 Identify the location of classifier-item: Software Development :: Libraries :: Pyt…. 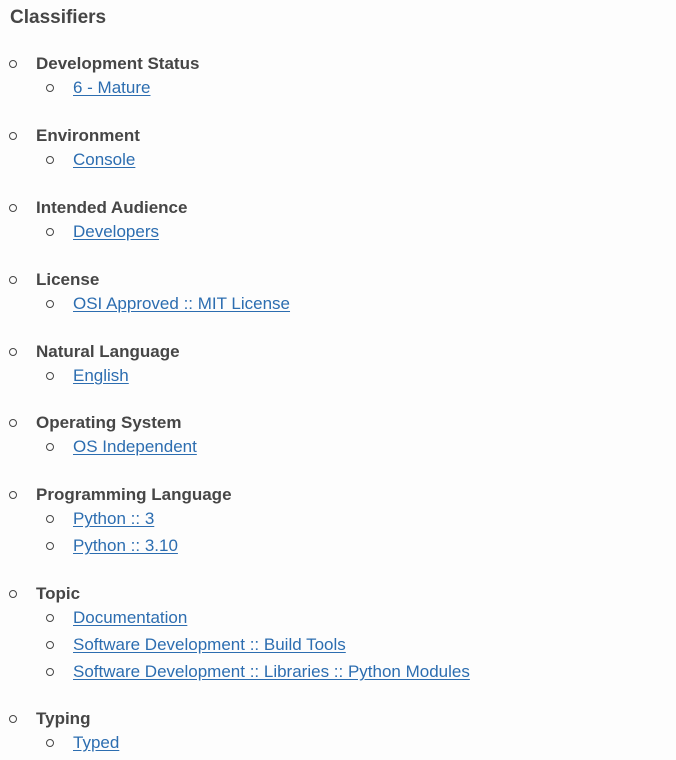
(338, 672).